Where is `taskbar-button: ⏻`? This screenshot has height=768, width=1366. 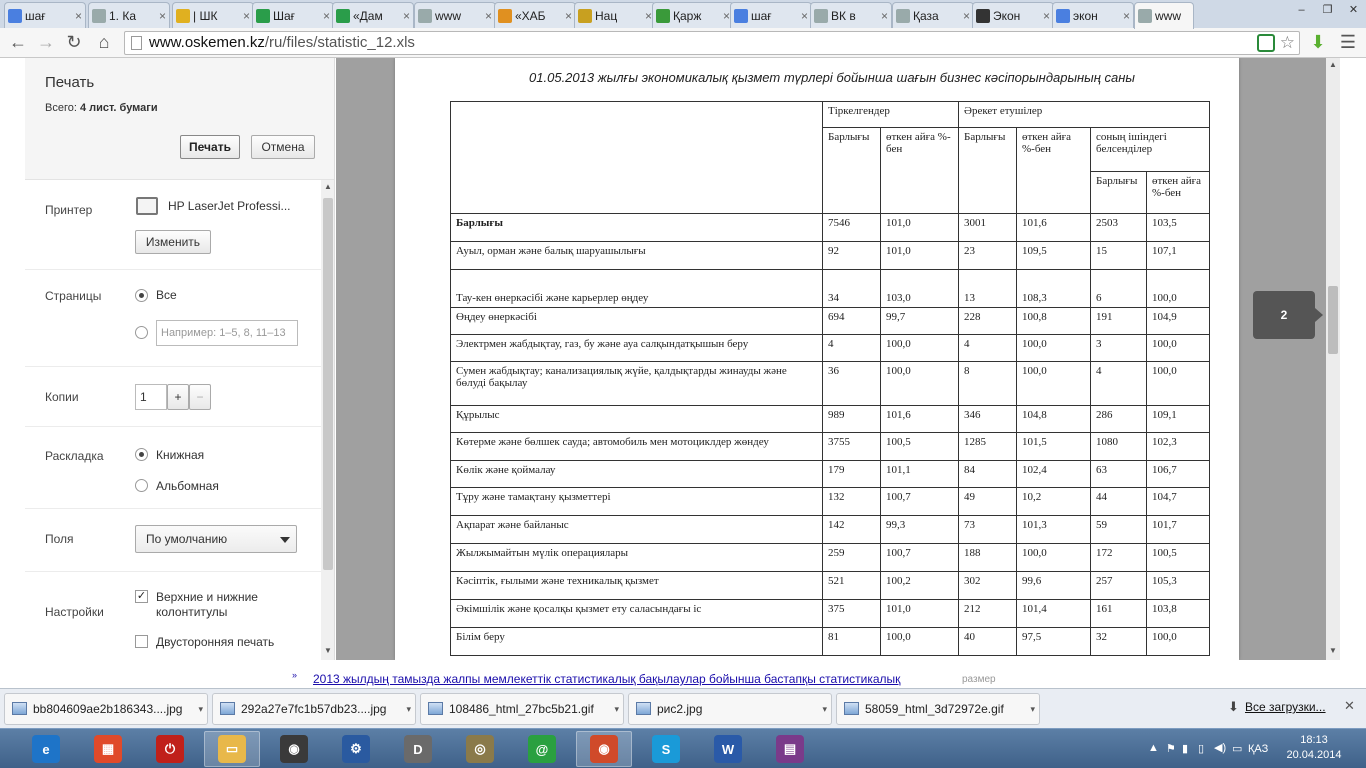 taskbar-button: ⏻ is located at coordinates (170, 749).